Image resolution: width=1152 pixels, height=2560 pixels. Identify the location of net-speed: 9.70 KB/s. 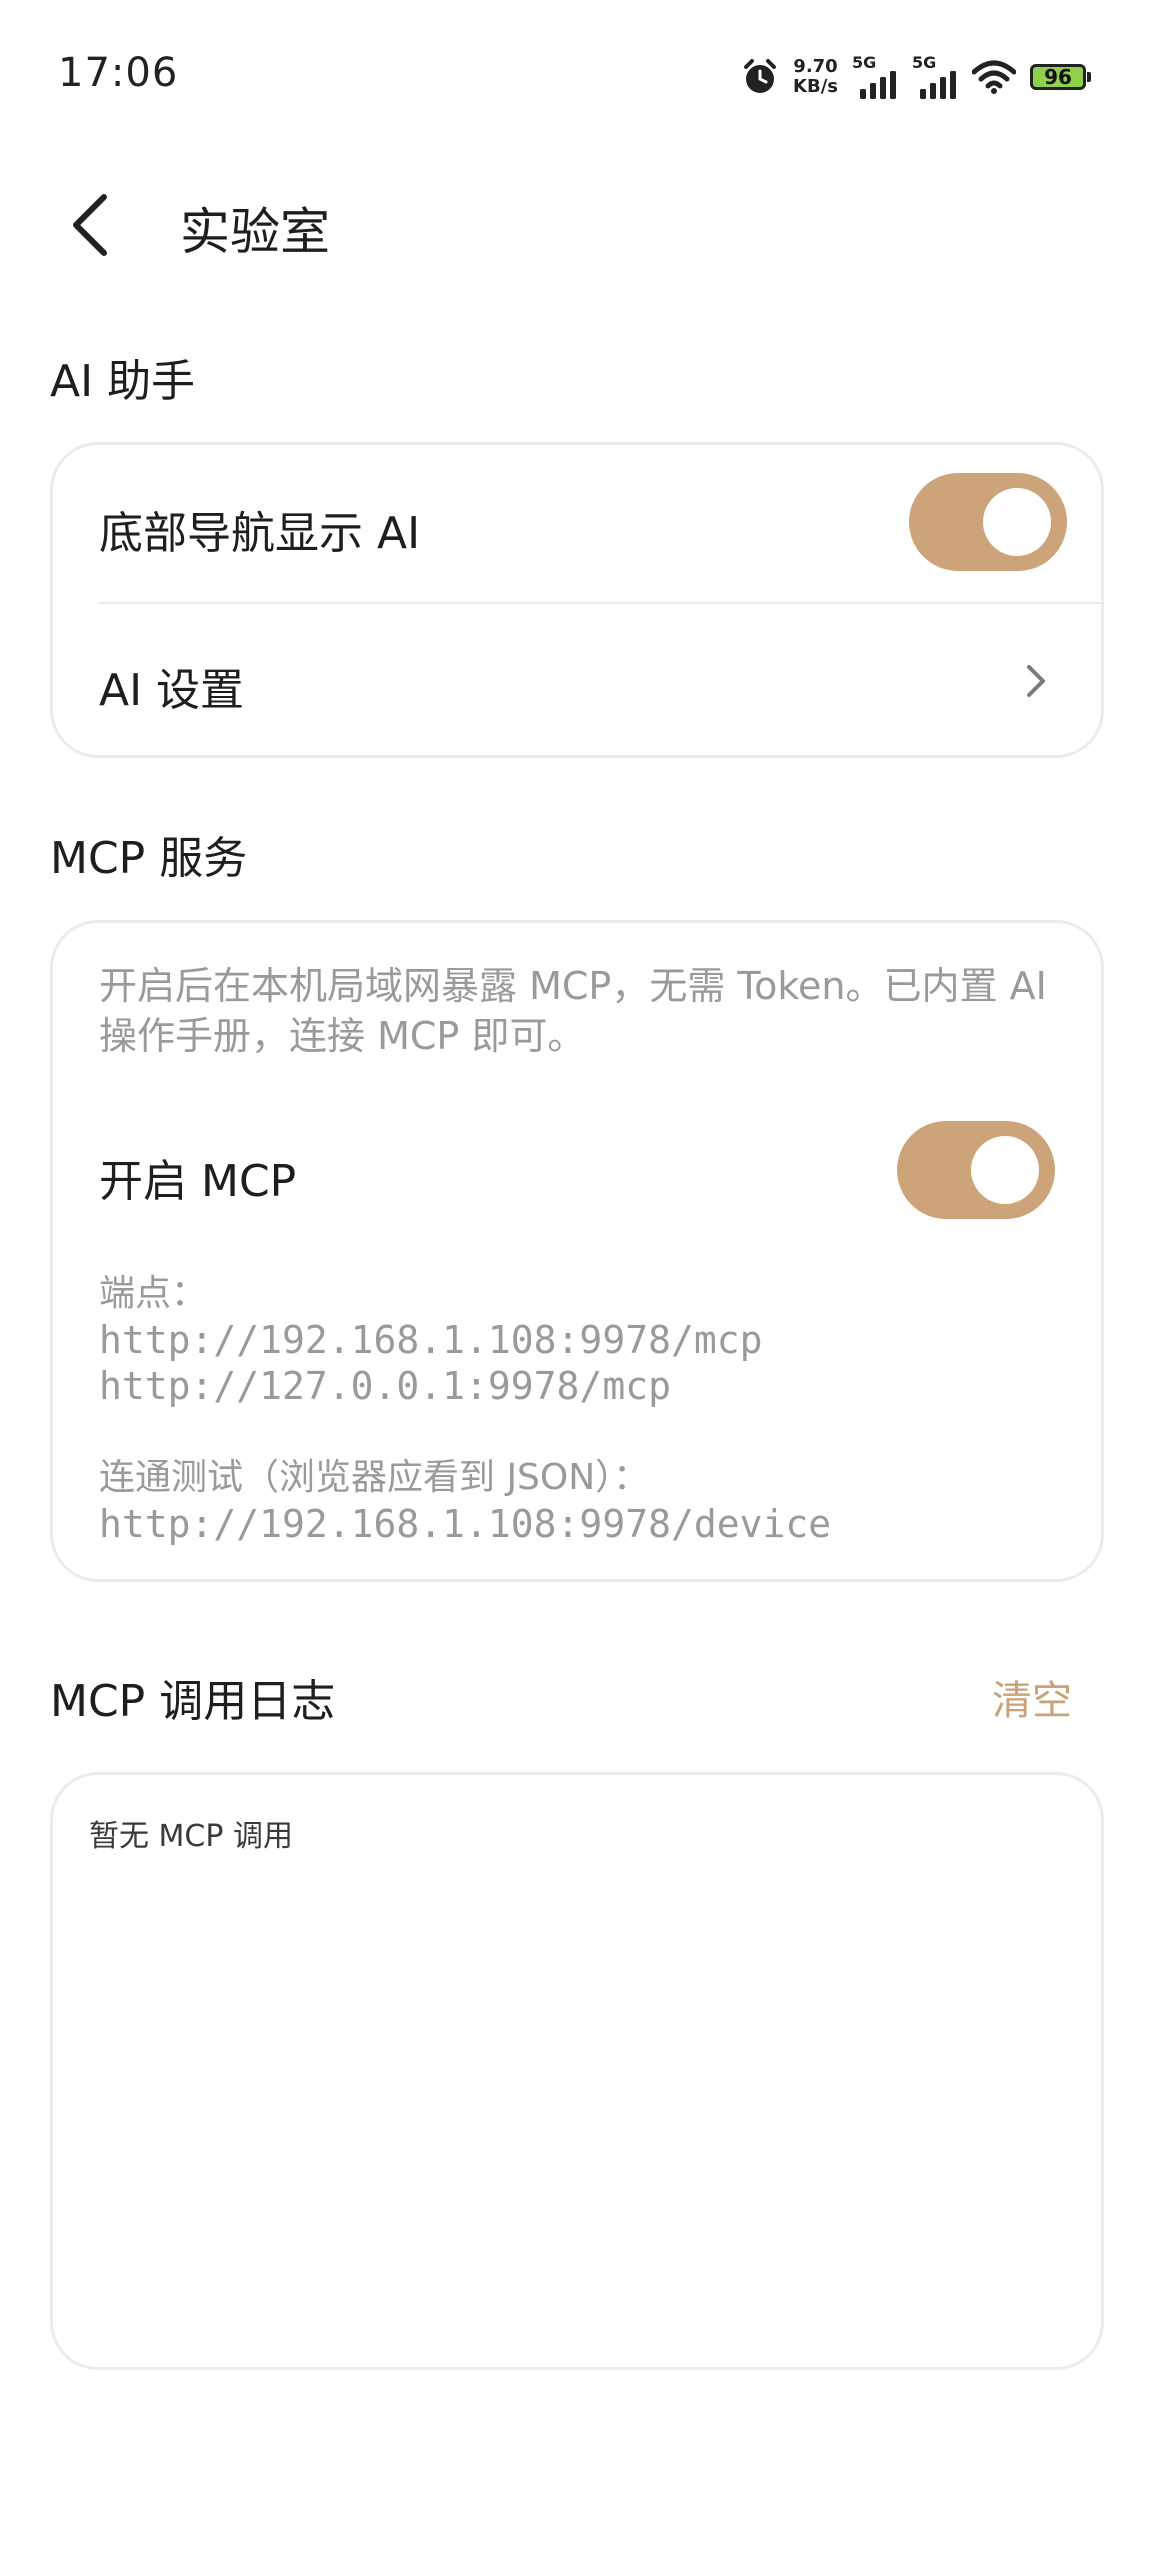
(815, 77).